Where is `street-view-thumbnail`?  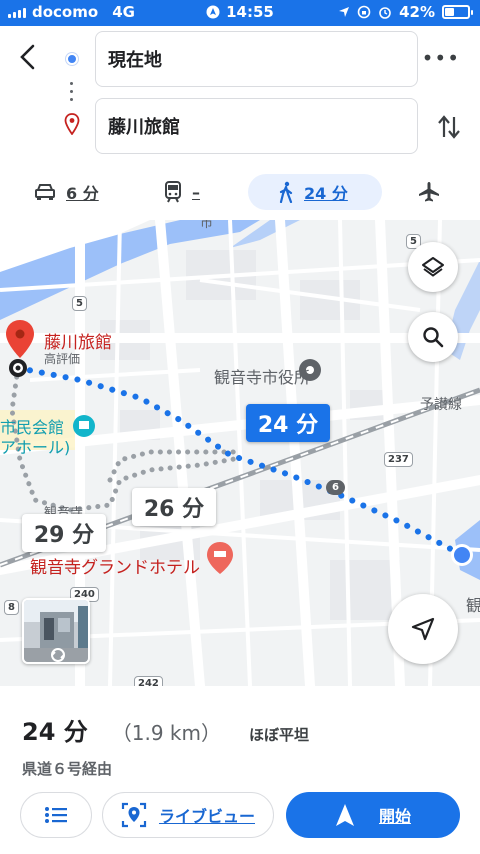
street-view-thumbnail is located at coordinates (56, 631).